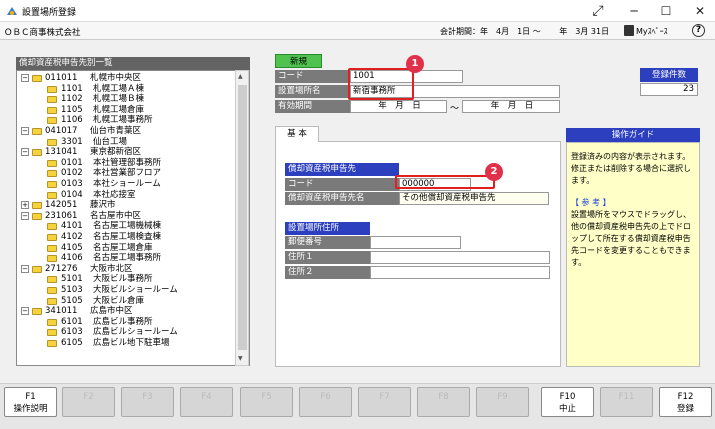 The width and height of the screenshot is (715, 429). What do you see at coordinates (127, 322) in the screenshot?
I see `tree-item: 6101 広島ビル事務所` at bounding box center [127, 322].